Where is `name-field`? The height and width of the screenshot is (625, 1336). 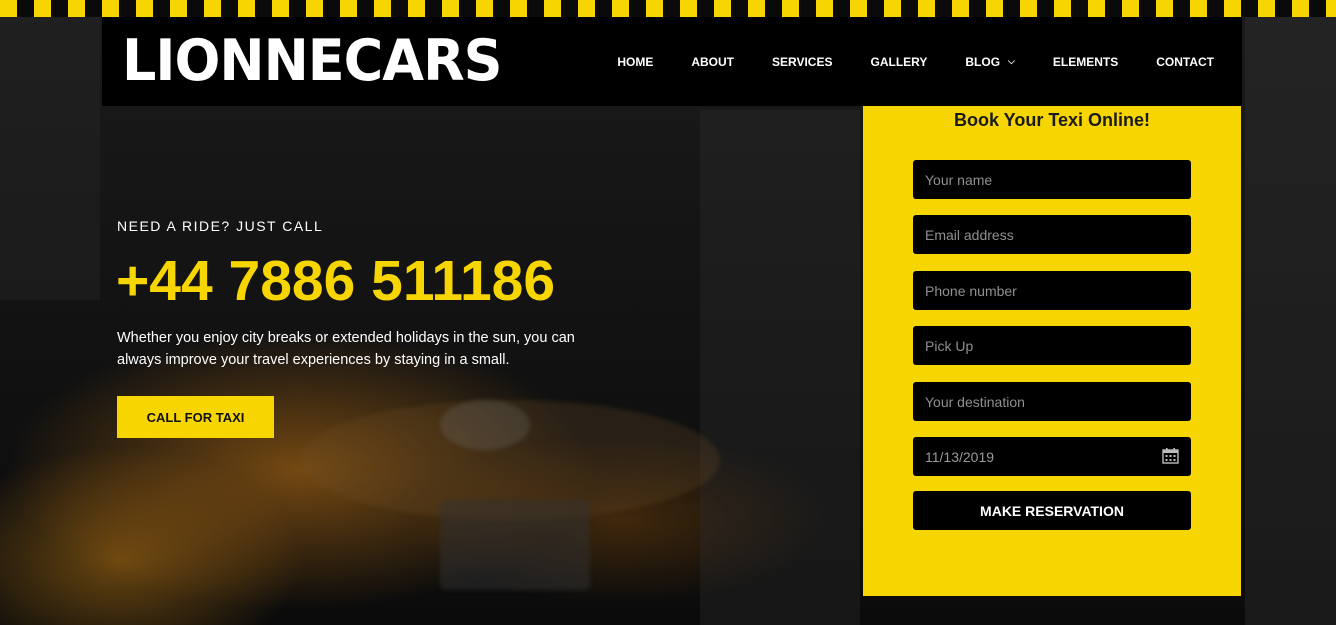 name-field is located at coordinates (1052, 179).